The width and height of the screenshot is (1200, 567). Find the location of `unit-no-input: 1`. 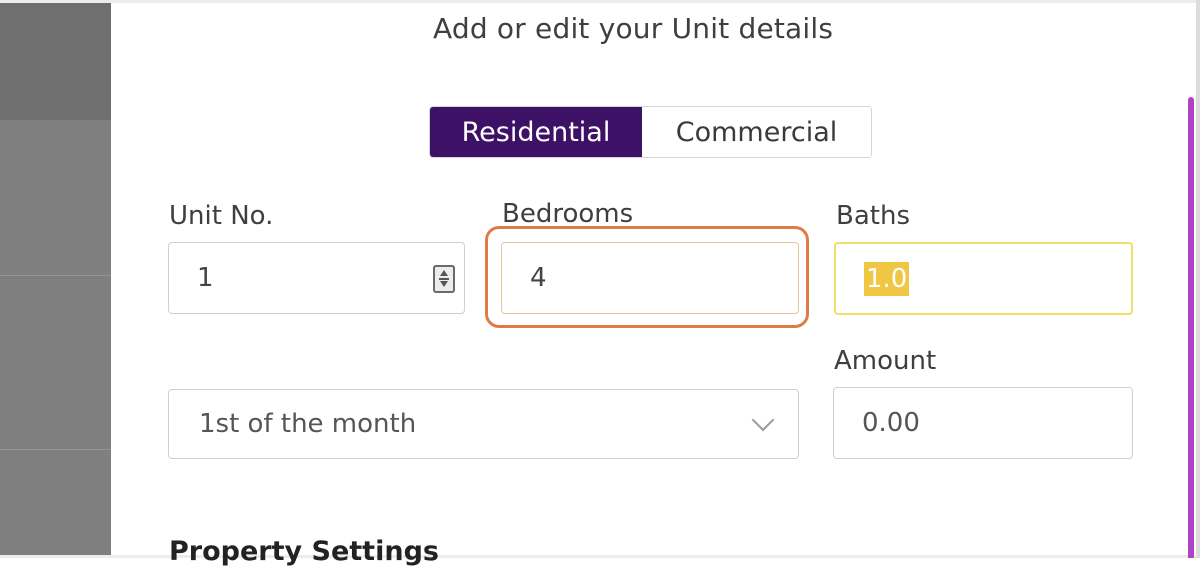

unit-no-input: 1 is located at coordinates (316, 278).